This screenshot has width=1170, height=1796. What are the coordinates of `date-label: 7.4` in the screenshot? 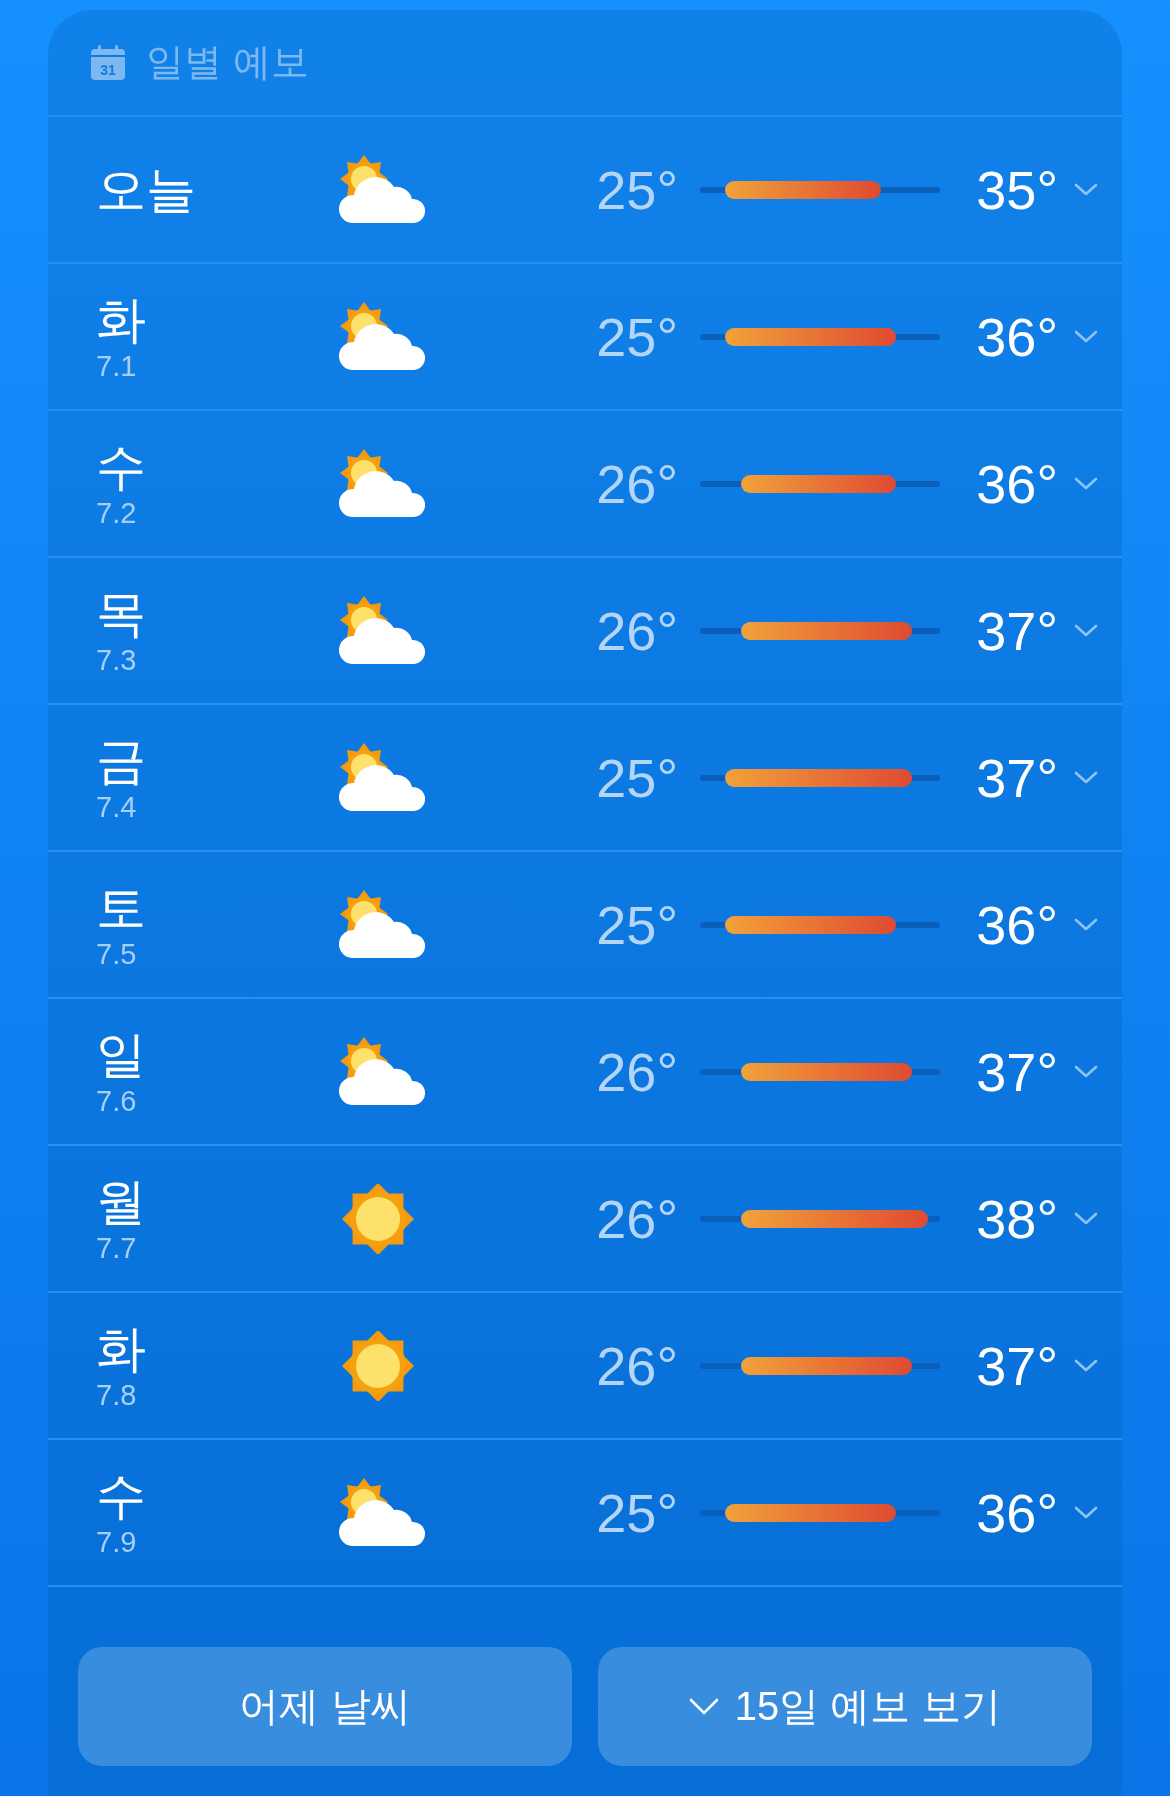 It's located at (117, 806).